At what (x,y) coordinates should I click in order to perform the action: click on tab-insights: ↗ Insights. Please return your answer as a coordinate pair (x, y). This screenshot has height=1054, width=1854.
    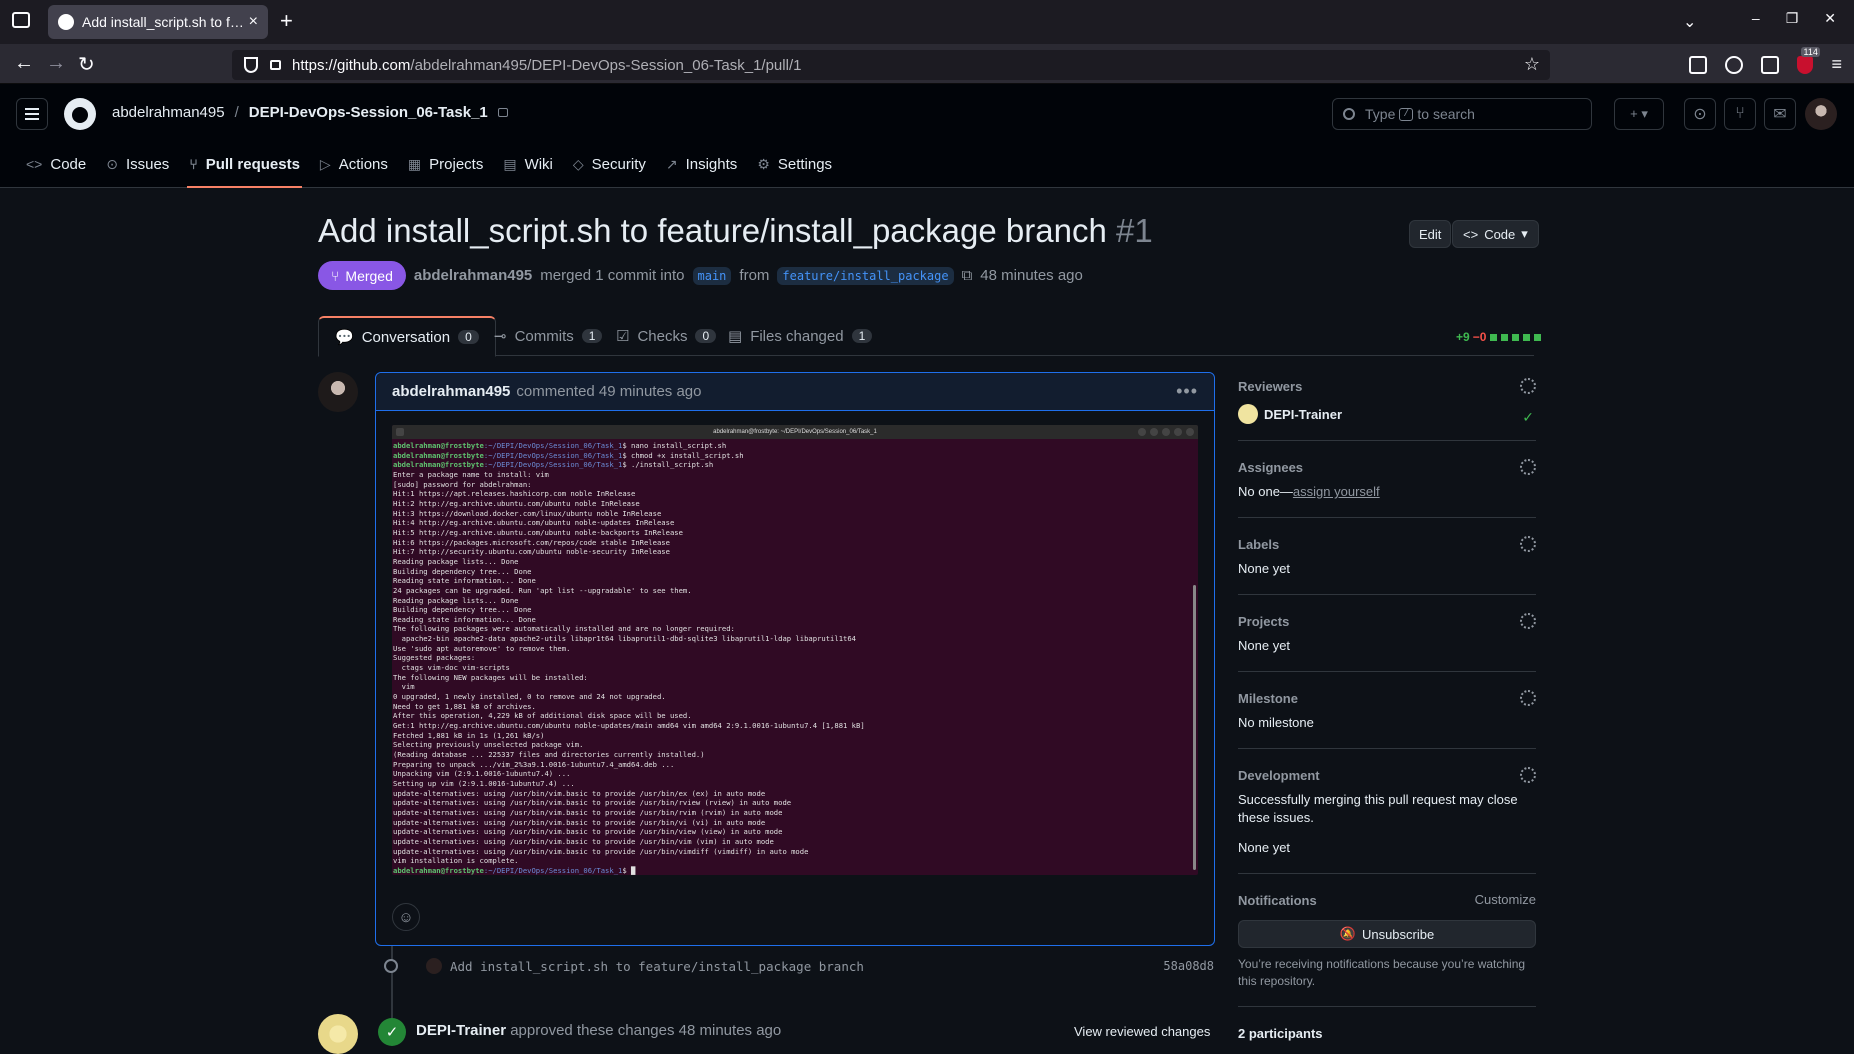
    Looking at the image, I should click on (701, 164).